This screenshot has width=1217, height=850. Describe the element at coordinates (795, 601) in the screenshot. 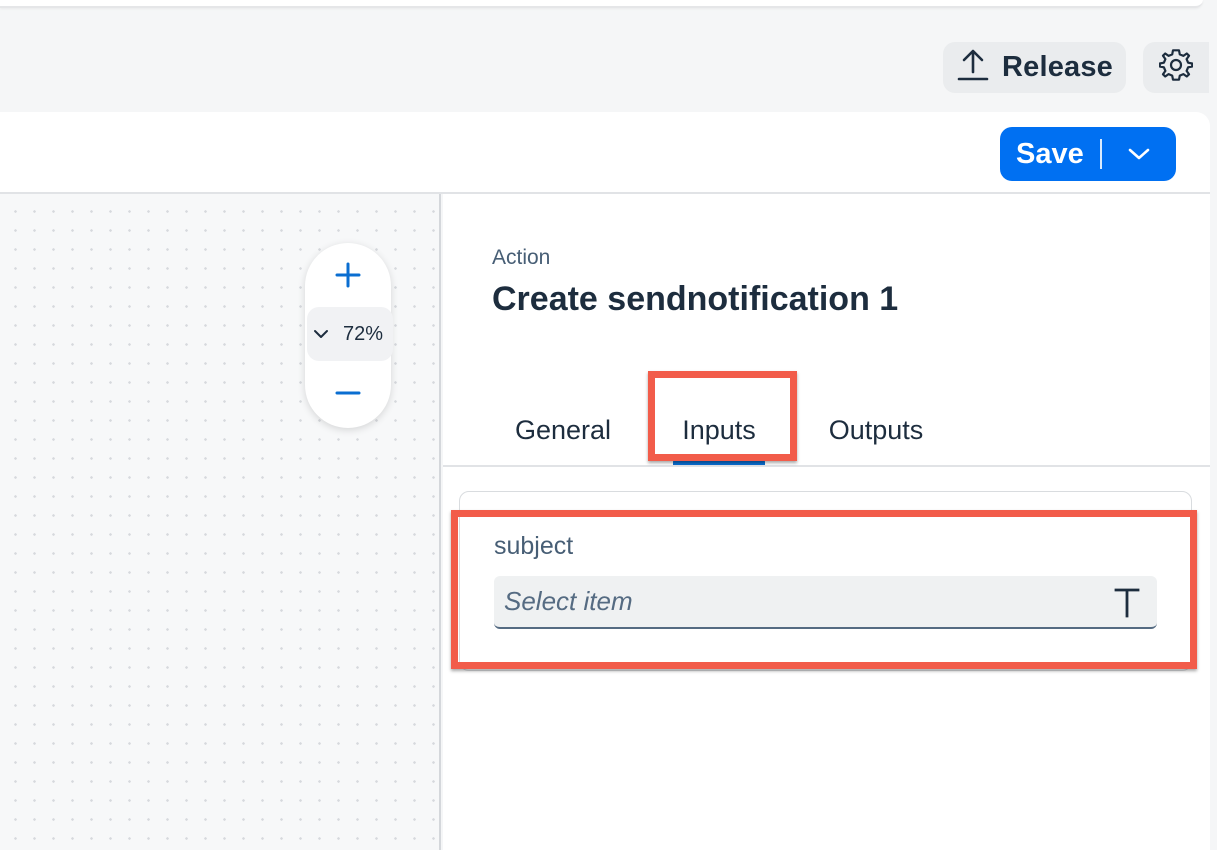

I see `subject-input` at that location.